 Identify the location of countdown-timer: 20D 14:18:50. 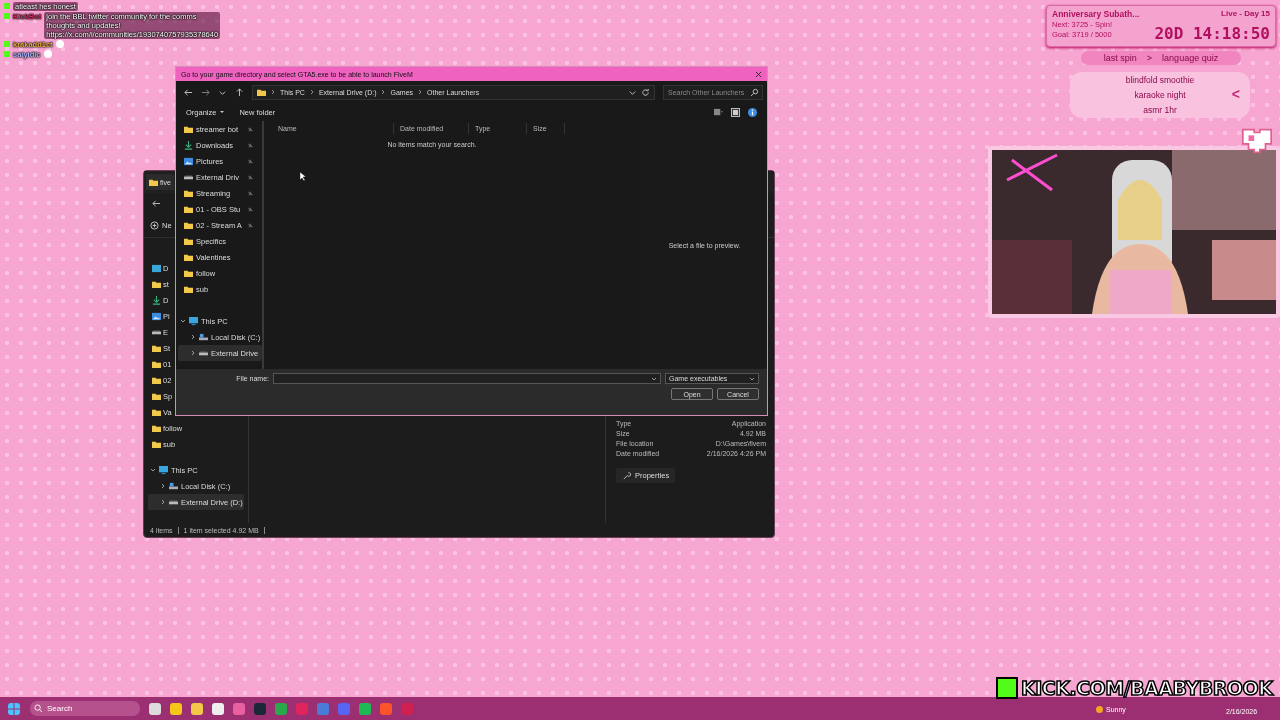
(1212, 34).